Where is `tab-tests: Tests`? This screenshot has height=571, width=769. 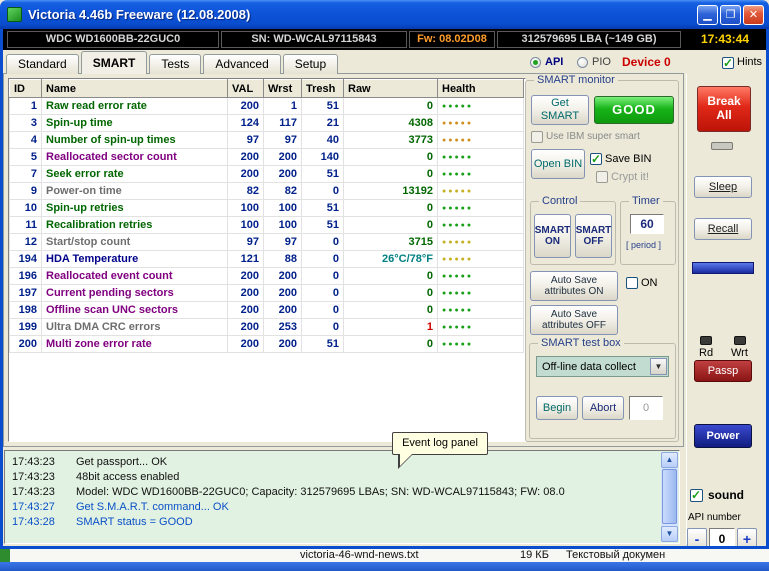
tab-tests: Tests is located at coordinates (175, 64).